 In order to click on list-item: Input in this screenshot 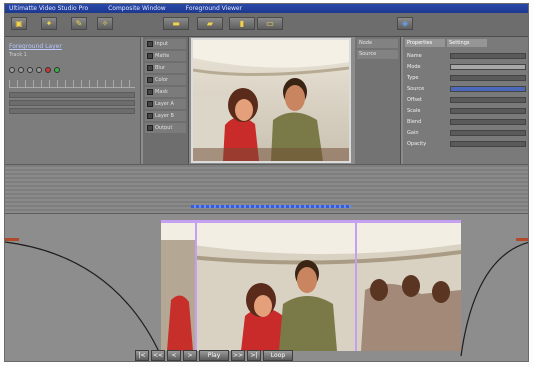, I will do `click(165, 44)`.